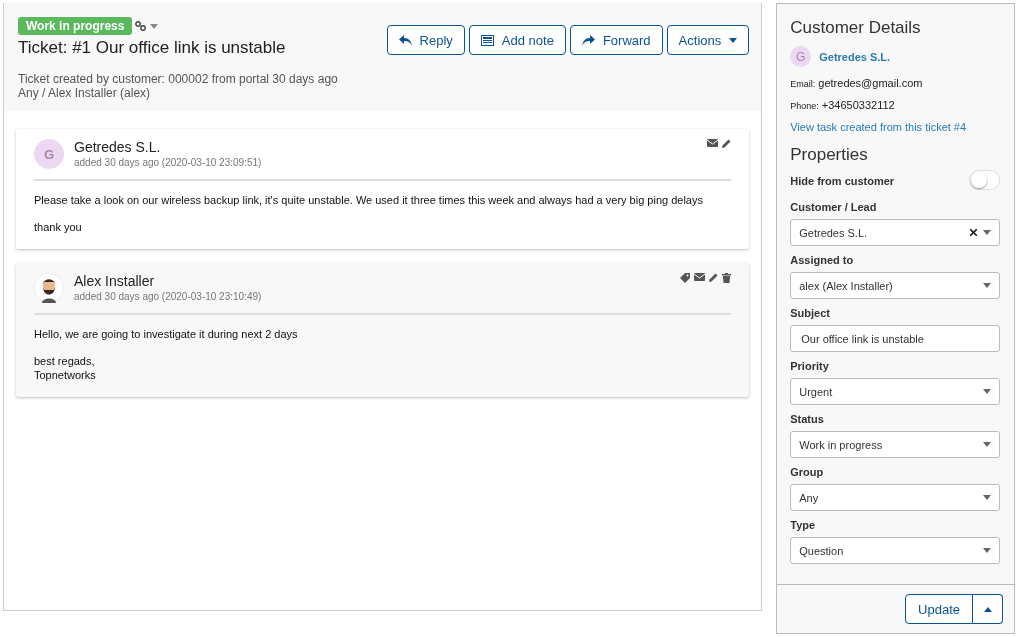 Image resolution: width=1018 pixels, height=637 pixels. I want to click on message-author: Alex Installer, so click(115, 280).